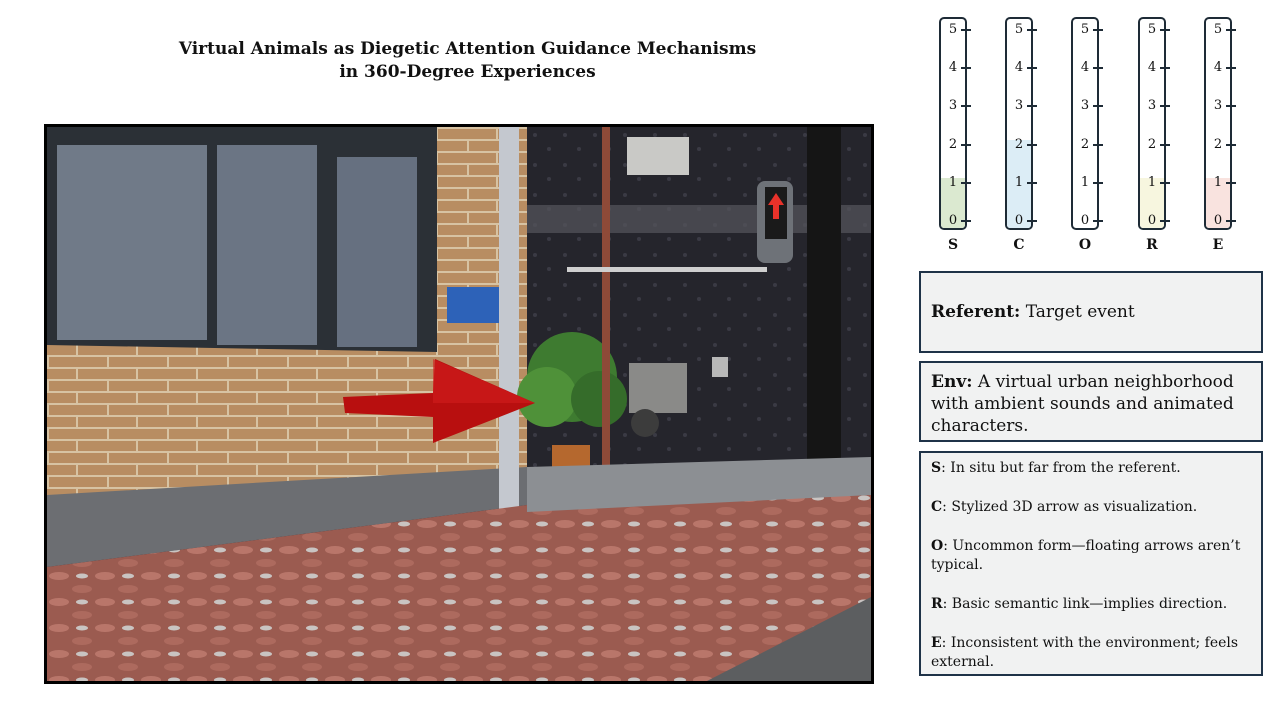 The height and width of the screenshot is (720, 1280). I want to click on score-scale-c: 5 4 3 2 1 0 C, so click(1025, 137).